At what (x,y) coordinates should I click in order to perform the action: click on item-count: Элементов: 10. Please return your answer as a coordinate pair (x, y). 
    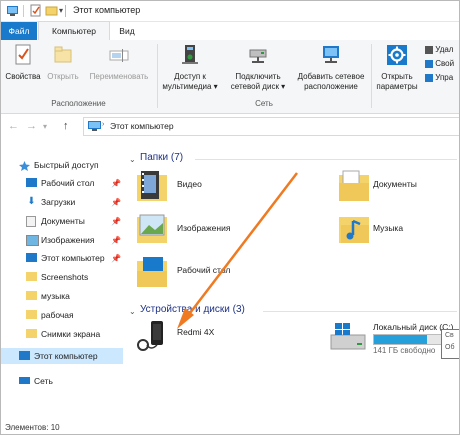
    Looking at the image, I should click on (32, 427).